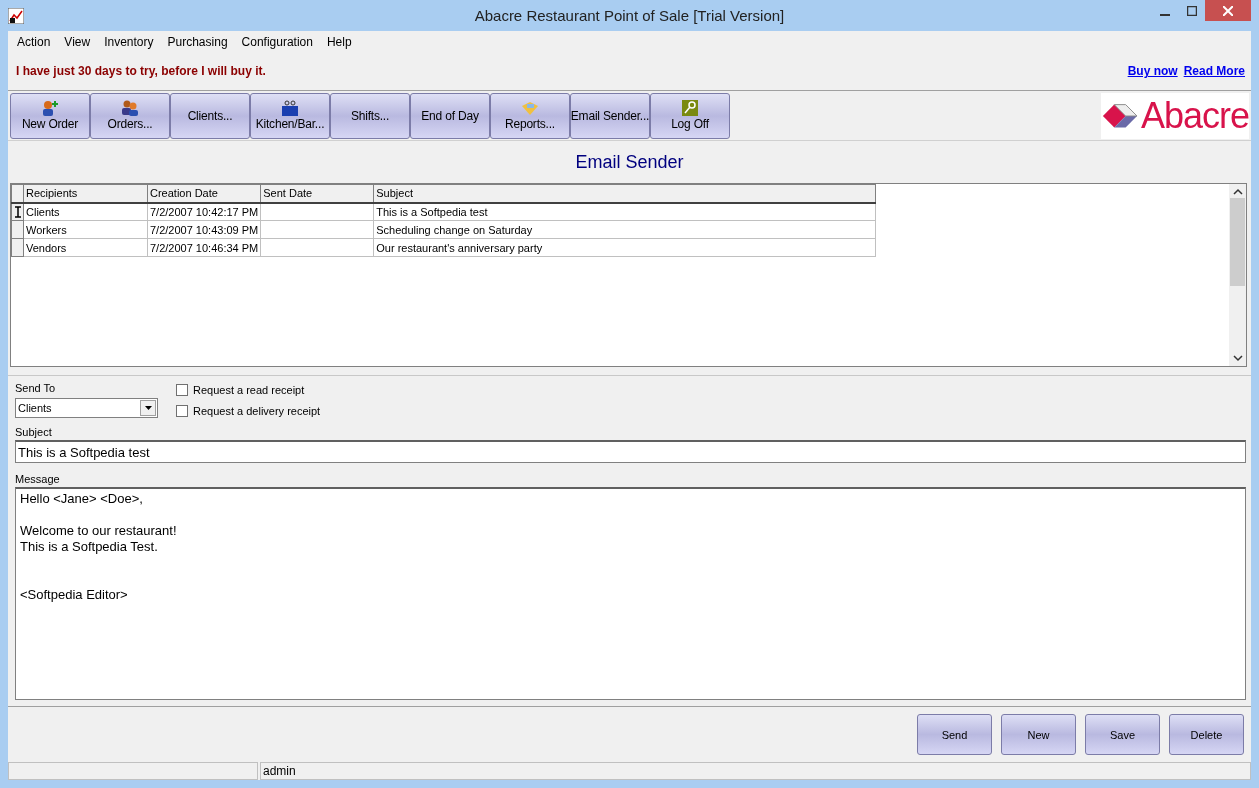  What do you see at coordinates (1122, 734) in the screenshot?
I see `action-button: Save` at bounding box center [1122, 734].